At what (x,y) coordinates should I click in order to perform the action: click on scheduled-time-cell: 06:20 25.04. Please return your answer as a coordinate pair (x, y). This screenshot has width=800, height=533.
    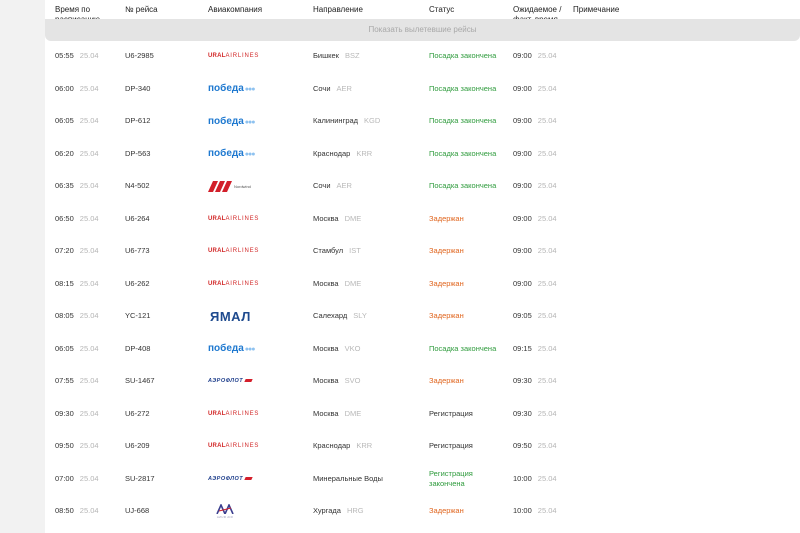
    Looking at the image, I should click on (77, 154).